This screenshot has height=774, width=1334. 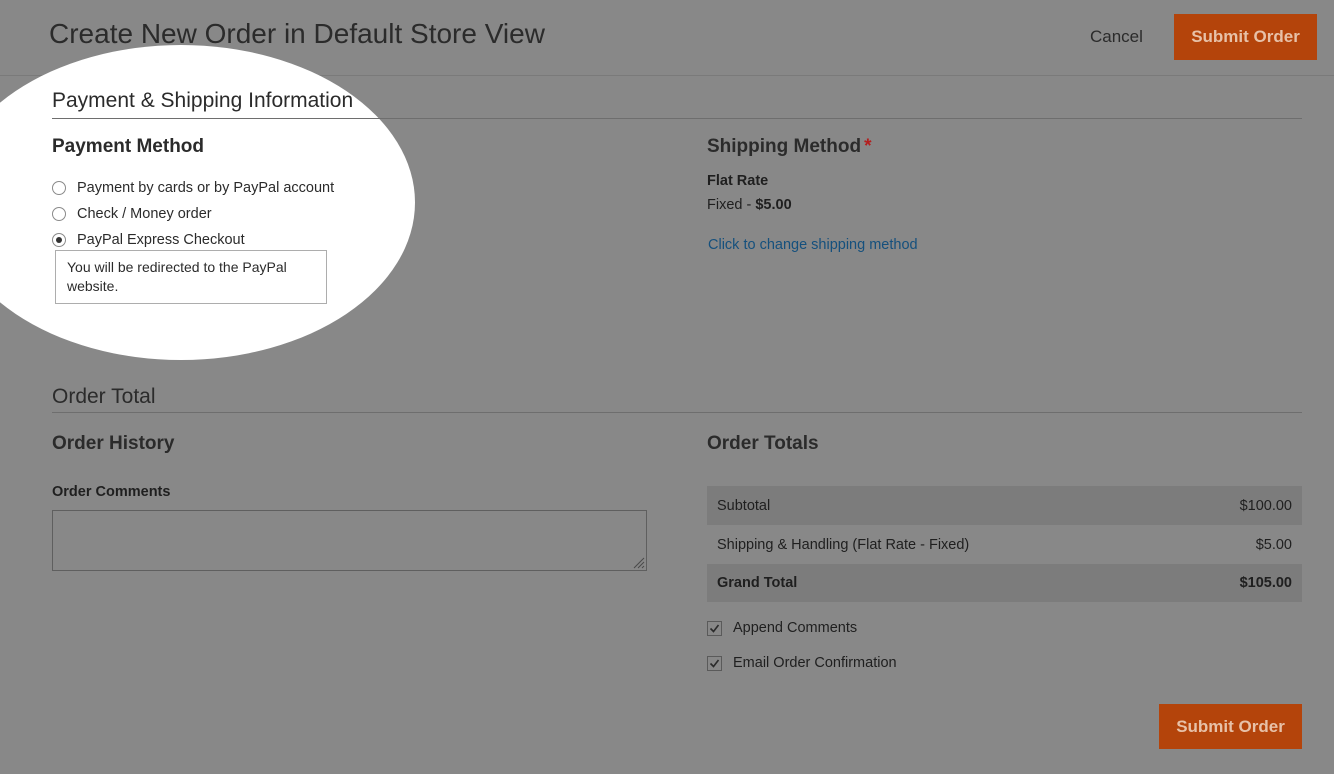 What do you see at coordinates (773, 205) in the screenshot?
I see `shipping-method-price: $5.00` at bounding box center [773, 205].